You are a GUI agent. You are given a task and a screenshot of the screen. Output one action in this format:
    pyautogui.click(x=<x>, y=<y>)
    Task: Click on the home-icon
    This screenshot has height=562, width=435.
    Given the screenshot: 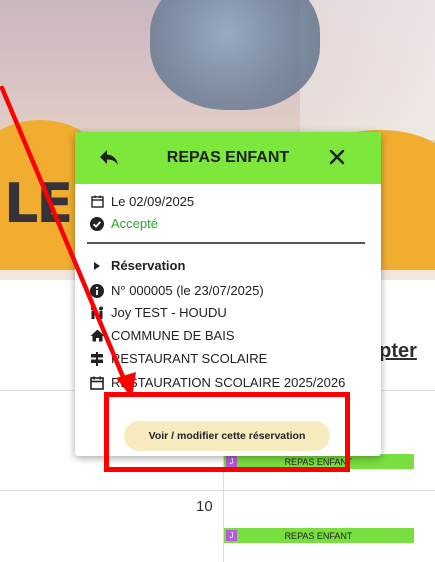 What is the action you would take?
    pyautogui.click(x=97, y=336)
    